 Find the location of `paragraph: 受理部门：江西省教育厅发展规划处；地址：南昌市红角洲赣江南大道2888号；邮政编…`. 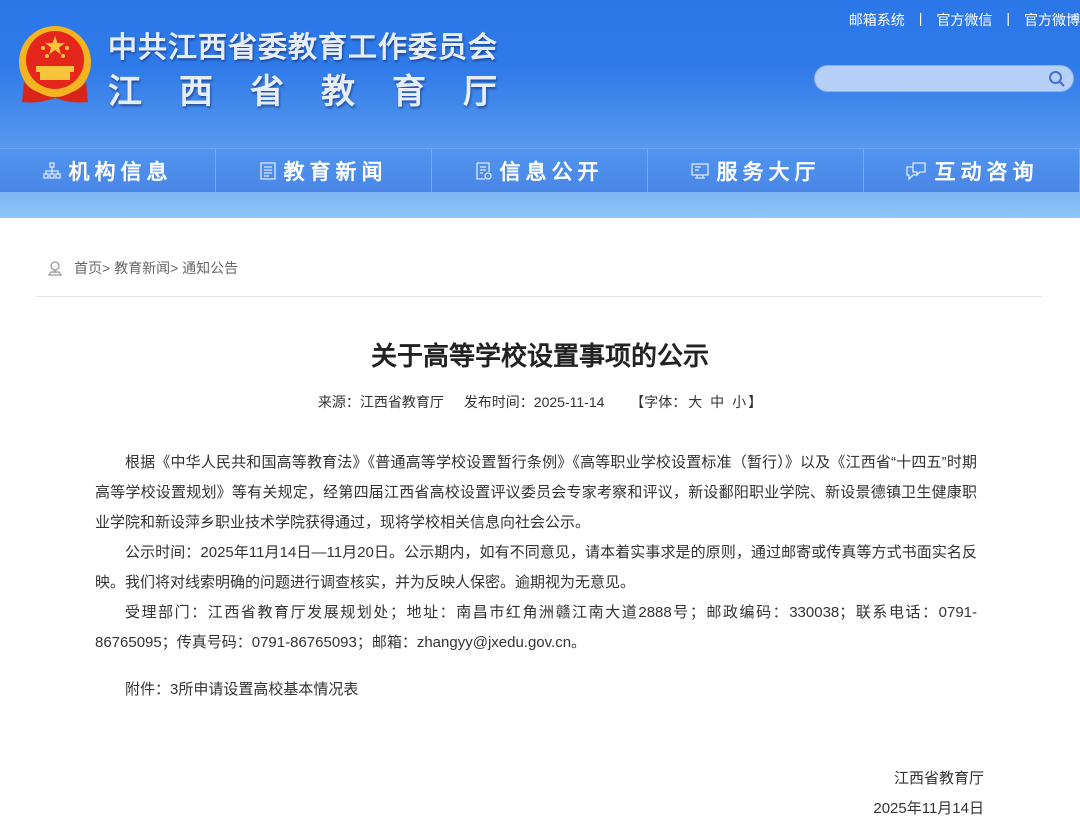

paragraph: 受理部门：江西省教育厅发展规划处；地址：南昌市红角洲赣江南大道2888号；邮政编… is located at coordinates (536, 627).